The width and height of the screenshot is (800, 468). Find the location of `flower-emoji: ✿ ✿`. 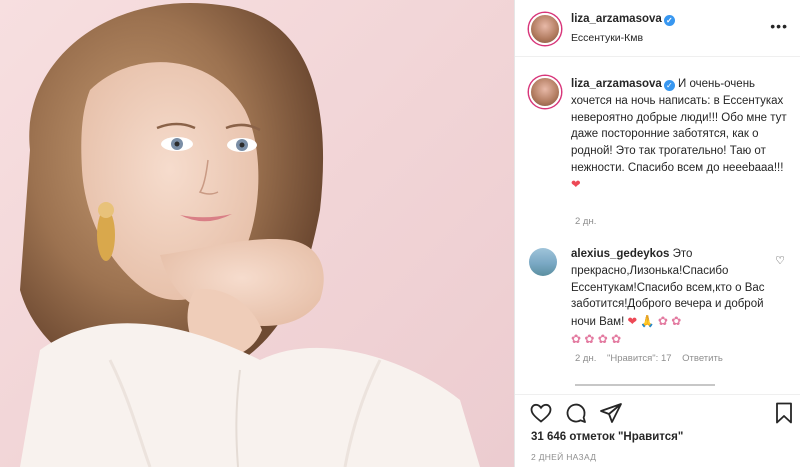

flower-emoji: ✿ ✿ is located at coordinates (669, 321).